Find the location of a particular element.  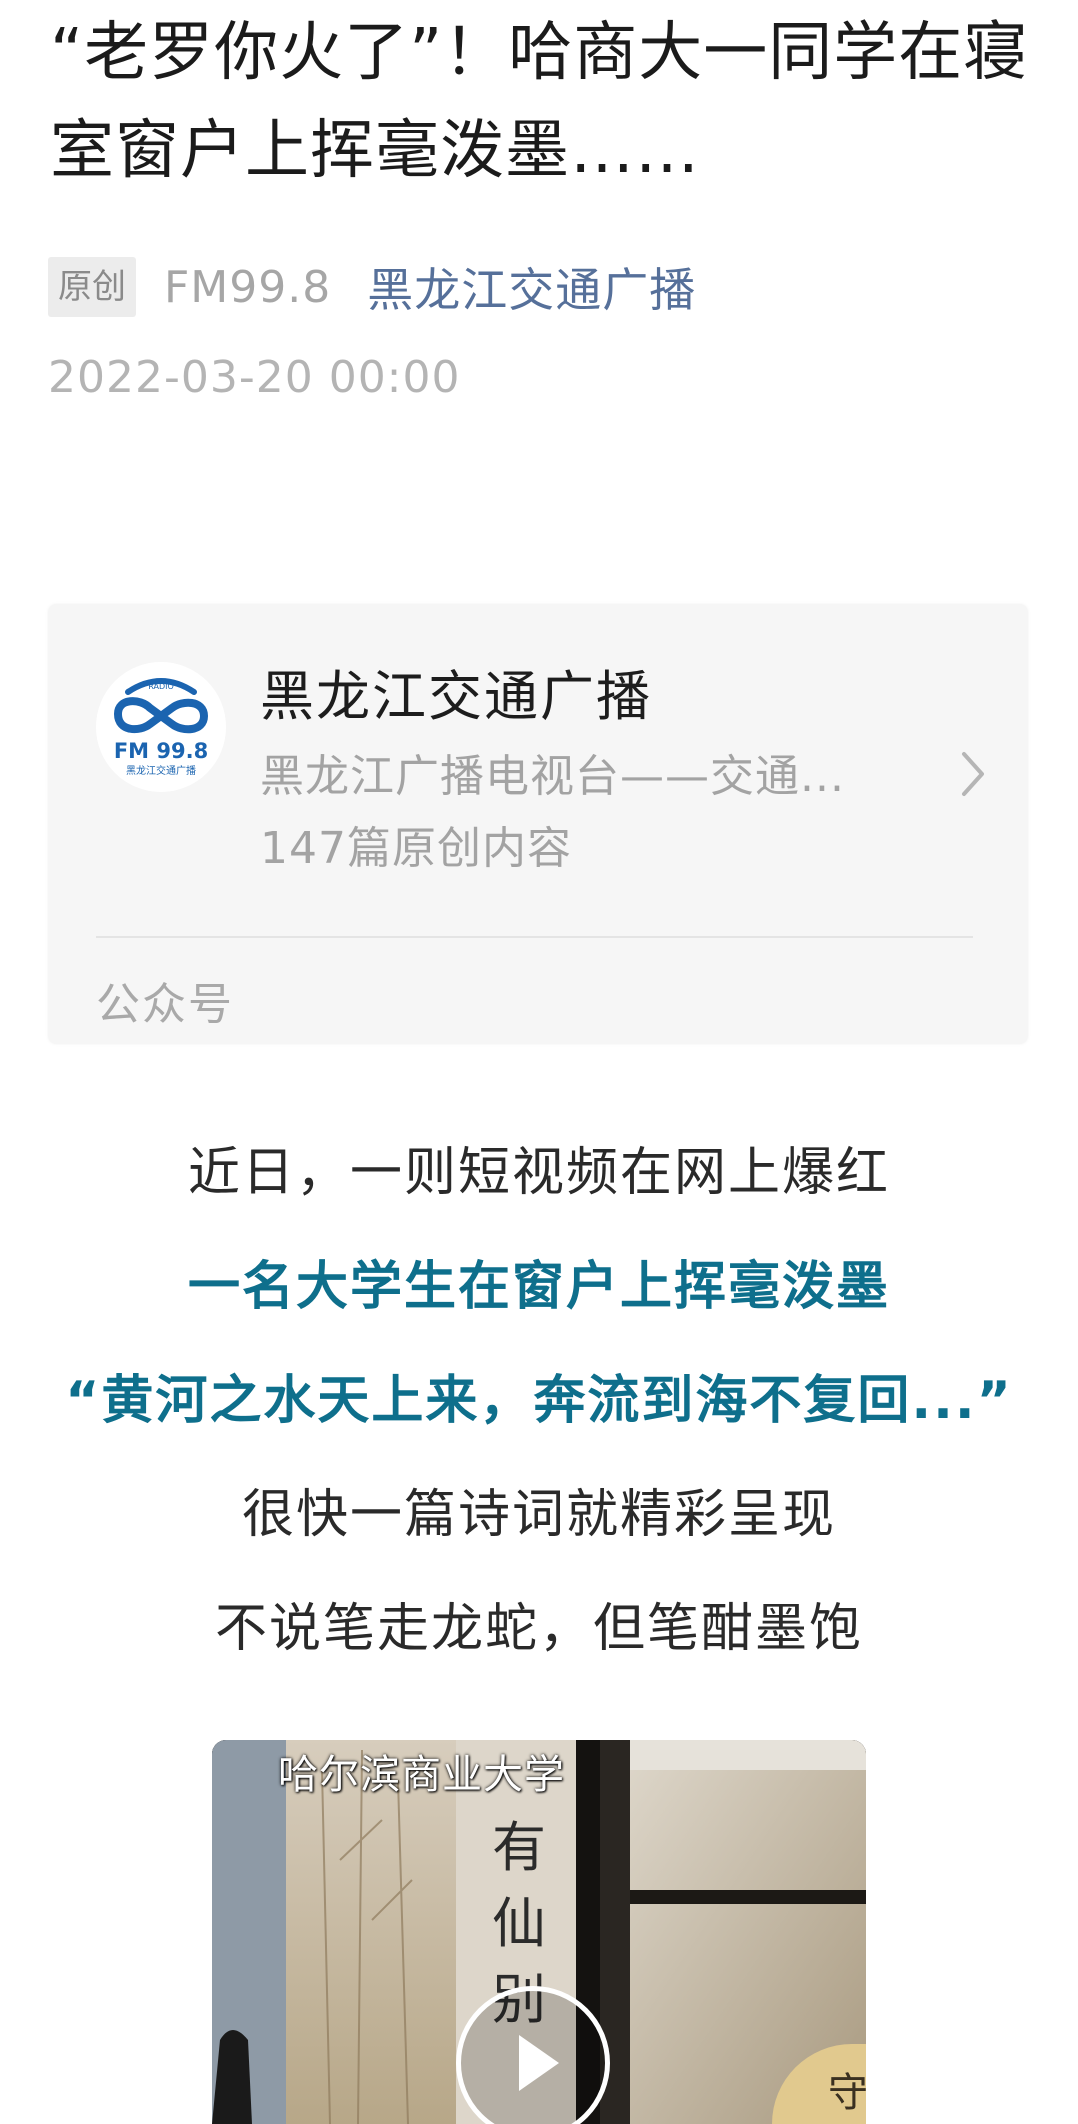

article-meta: 原创 FM99.8 黑龙江交通广播 is located at coordinates (372, 287).